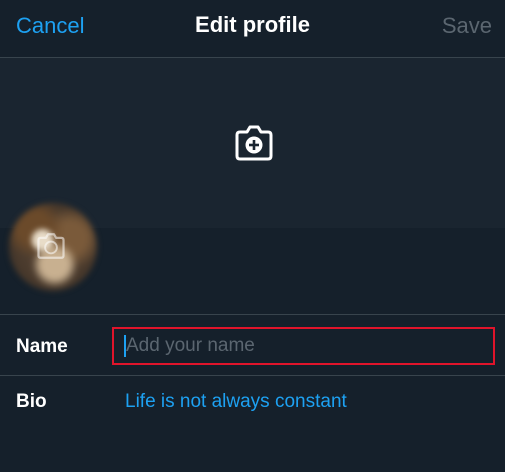 The image size is (505, 472). Describe the element at coordinates (303, 346) in the screenshot. I see `name-input` at that location.